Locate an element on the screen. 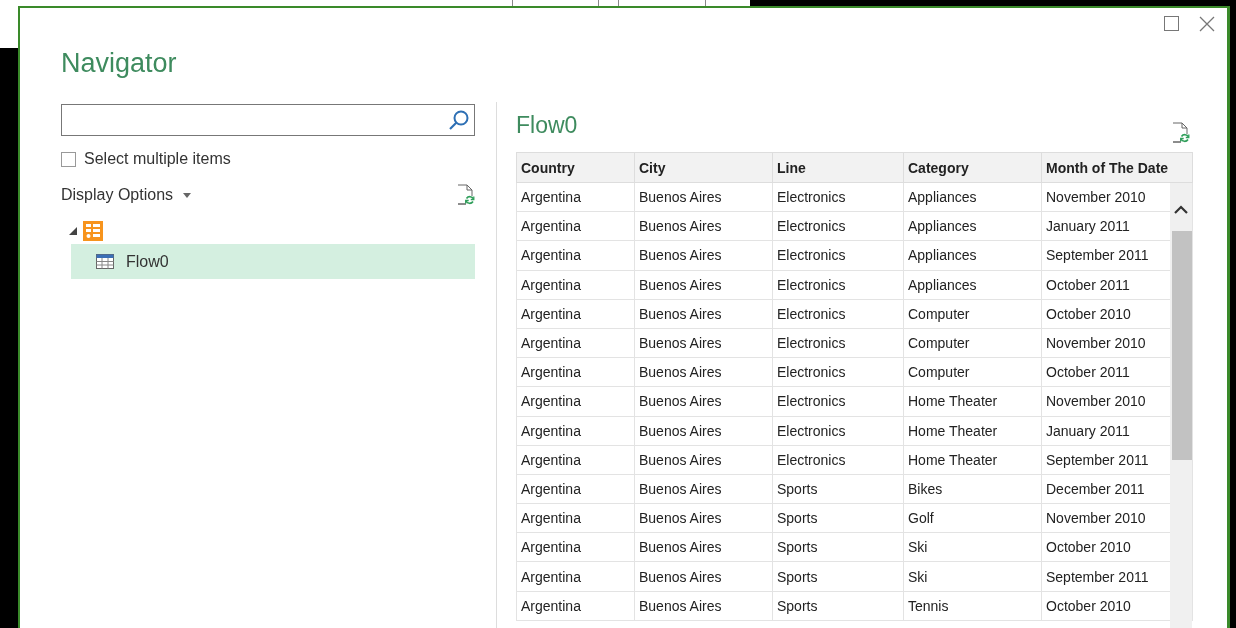 Image resolution: width=1236 pixels, height=628 pixels. preview-title: Flow0 is located at coordinates (547, 125).